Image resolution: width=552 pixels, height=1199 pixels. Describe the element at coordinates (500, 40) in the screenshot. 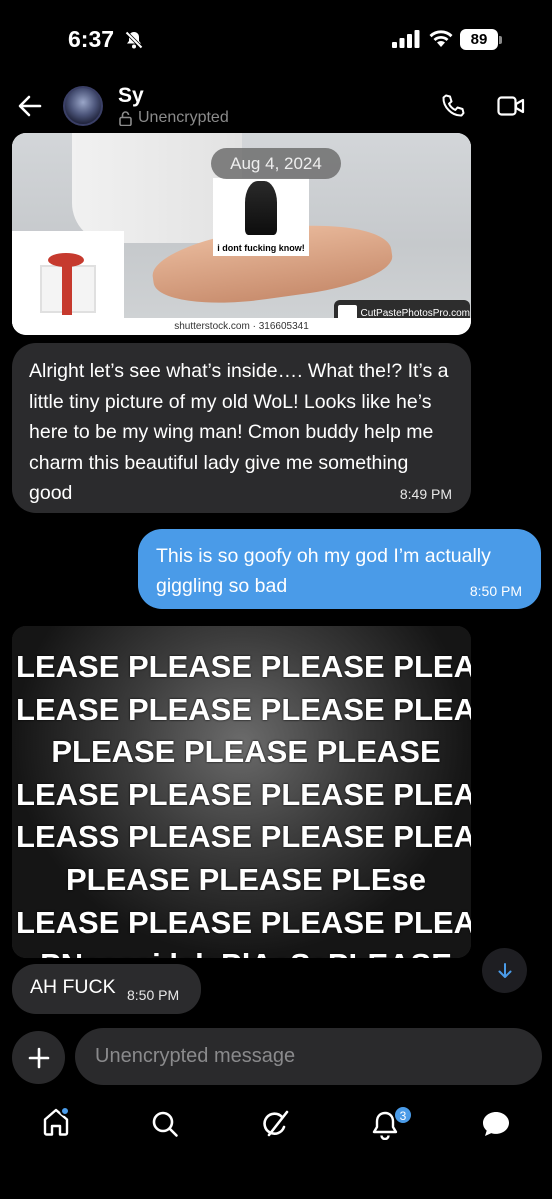

I see `battery-tip` at that location.